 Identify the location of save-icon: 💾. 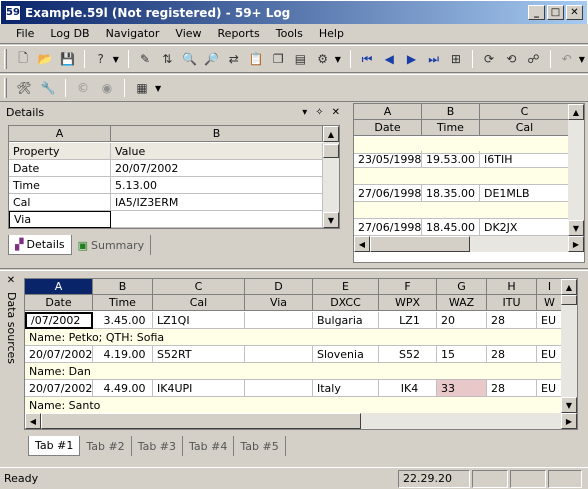
(67, 59).